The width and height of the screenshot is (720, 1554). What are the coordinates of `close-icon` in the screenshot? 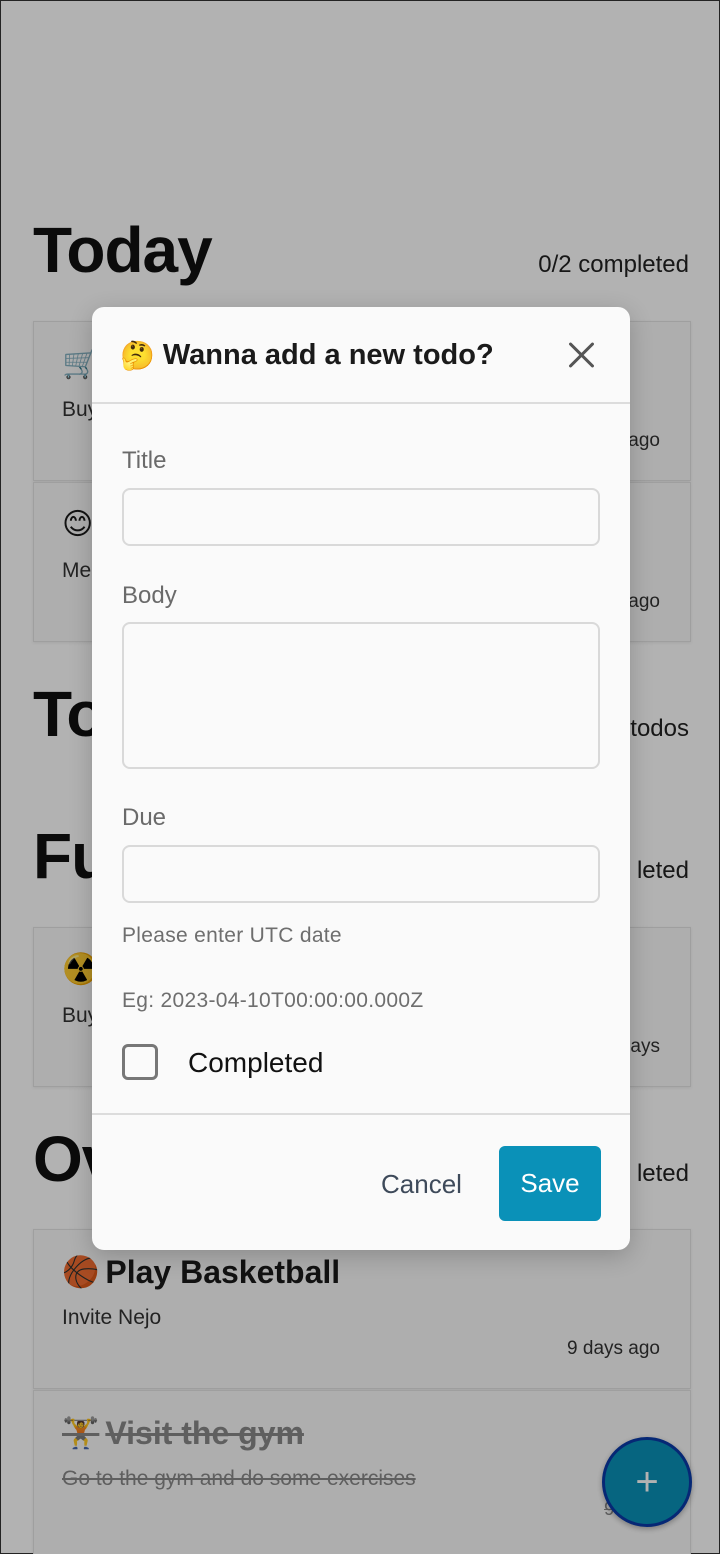 It's located at (582, 355).